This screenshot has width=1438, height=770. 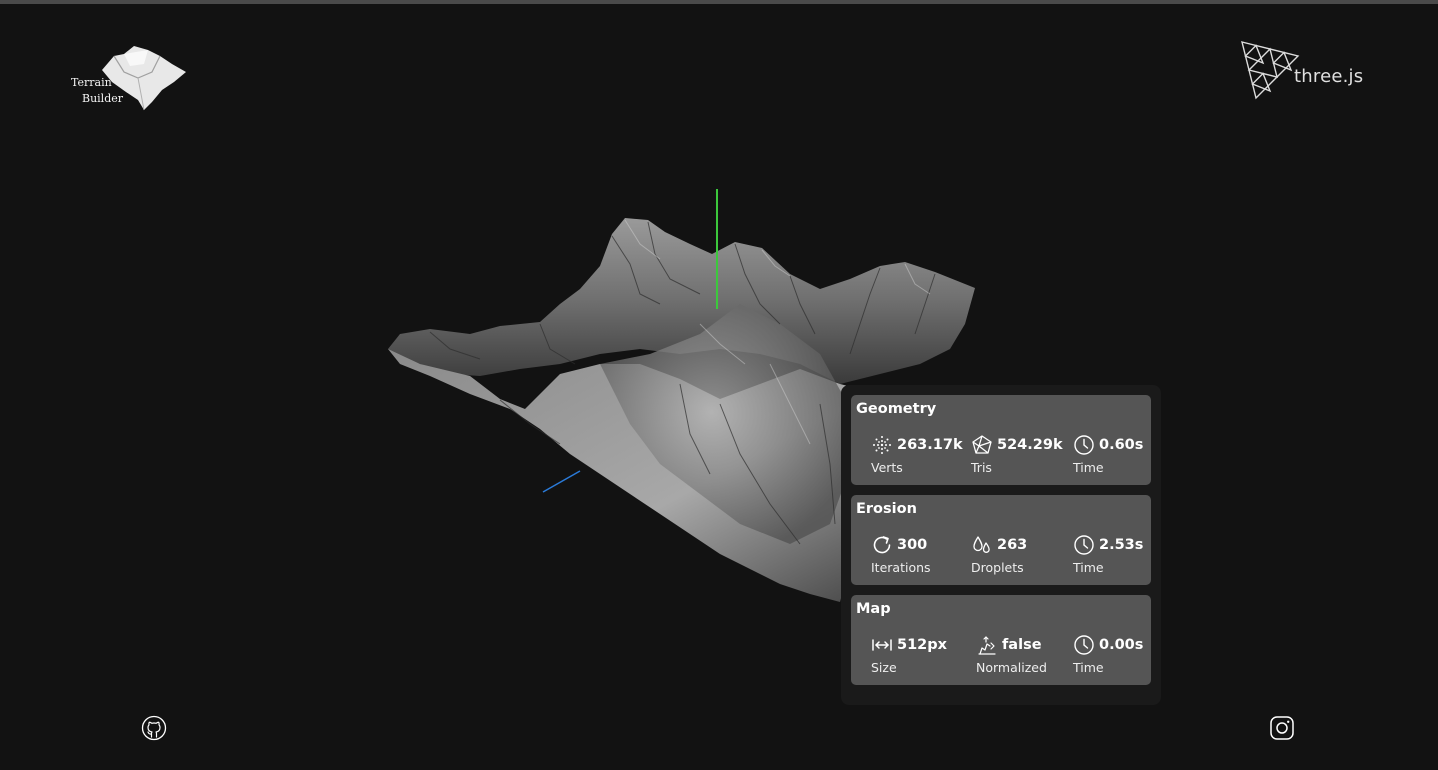 What do you see at coordinates (1017, 457) in the screenshot?
I see `stat-tris: 524.29k Tris` at bounding box center [1017, 457].